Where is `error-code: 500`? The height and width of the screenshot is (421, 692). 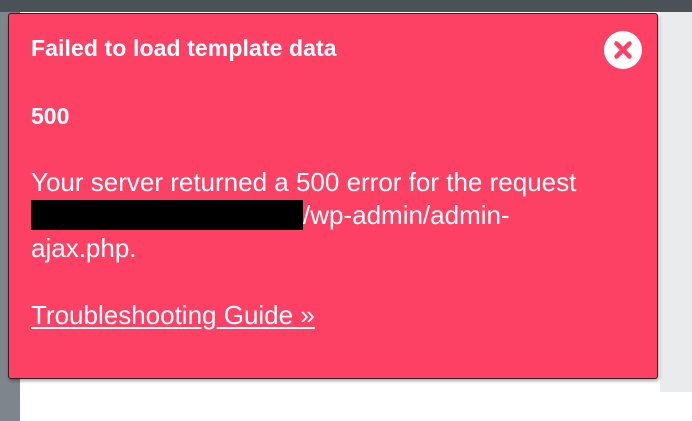 error-code: 500 is located at coordinates (50, 116).